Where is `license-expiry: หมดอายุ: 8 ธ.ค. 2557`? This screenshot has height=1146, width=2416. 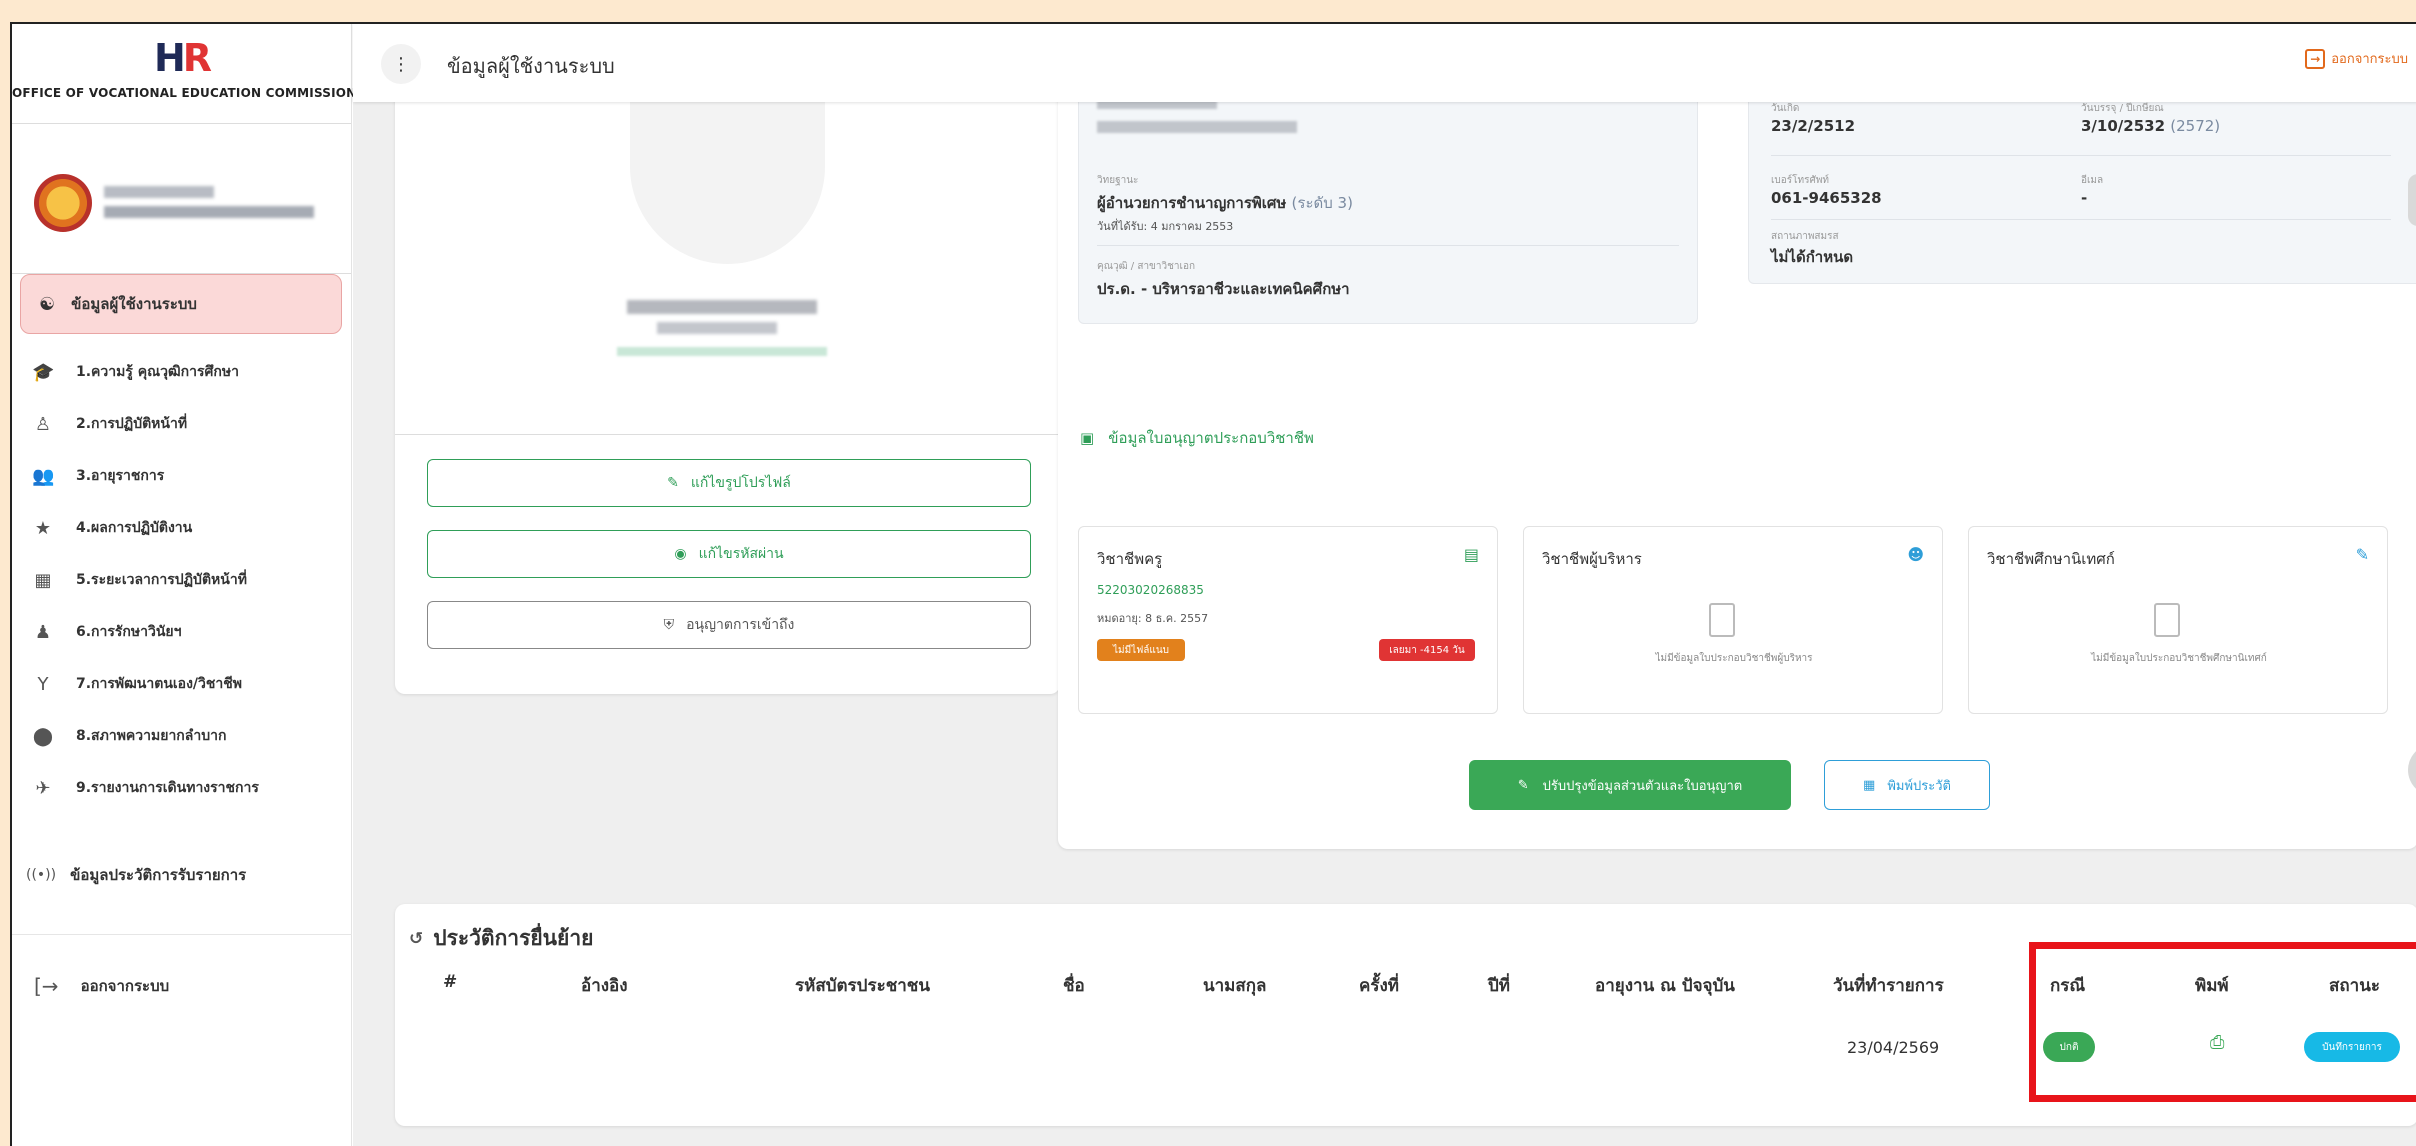 license-expiry: หมดอายุ: 8 ธ.ค. 2557 is located at coordinates (1153, 618).